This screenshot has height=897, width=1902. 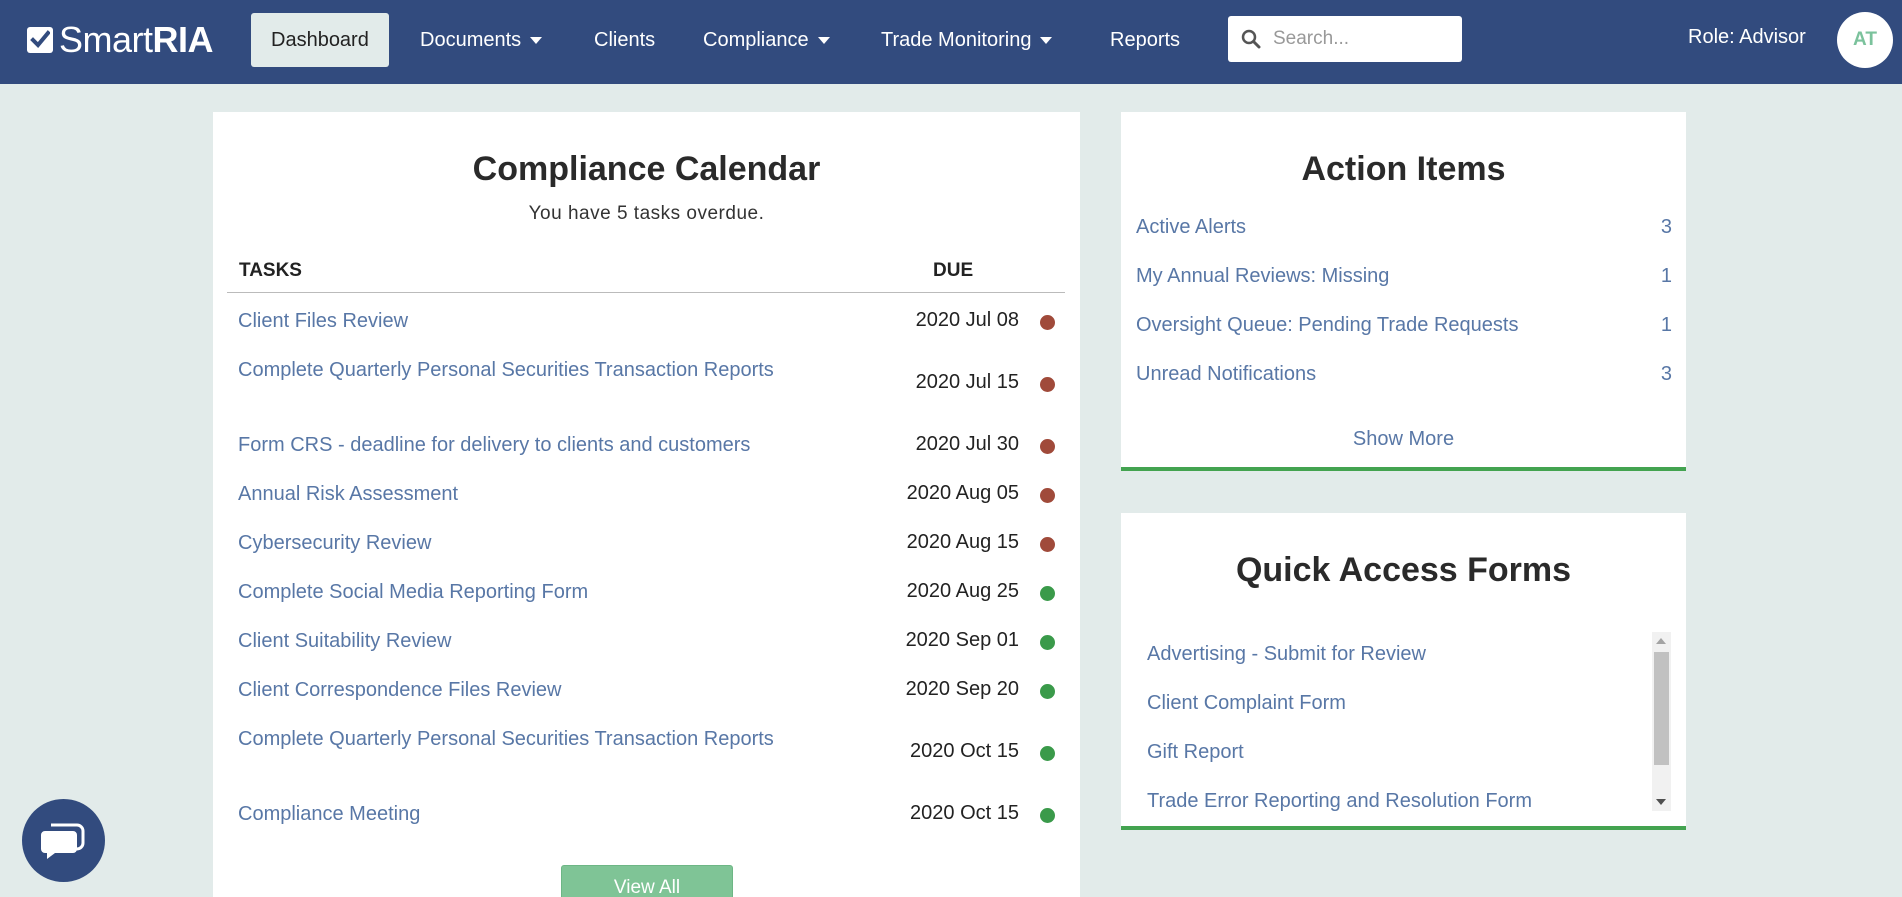 What do you see at coordinates (518, 321) in the screenshot?
I see `task-link: Client Files Review` at bounding box center [518, 321].